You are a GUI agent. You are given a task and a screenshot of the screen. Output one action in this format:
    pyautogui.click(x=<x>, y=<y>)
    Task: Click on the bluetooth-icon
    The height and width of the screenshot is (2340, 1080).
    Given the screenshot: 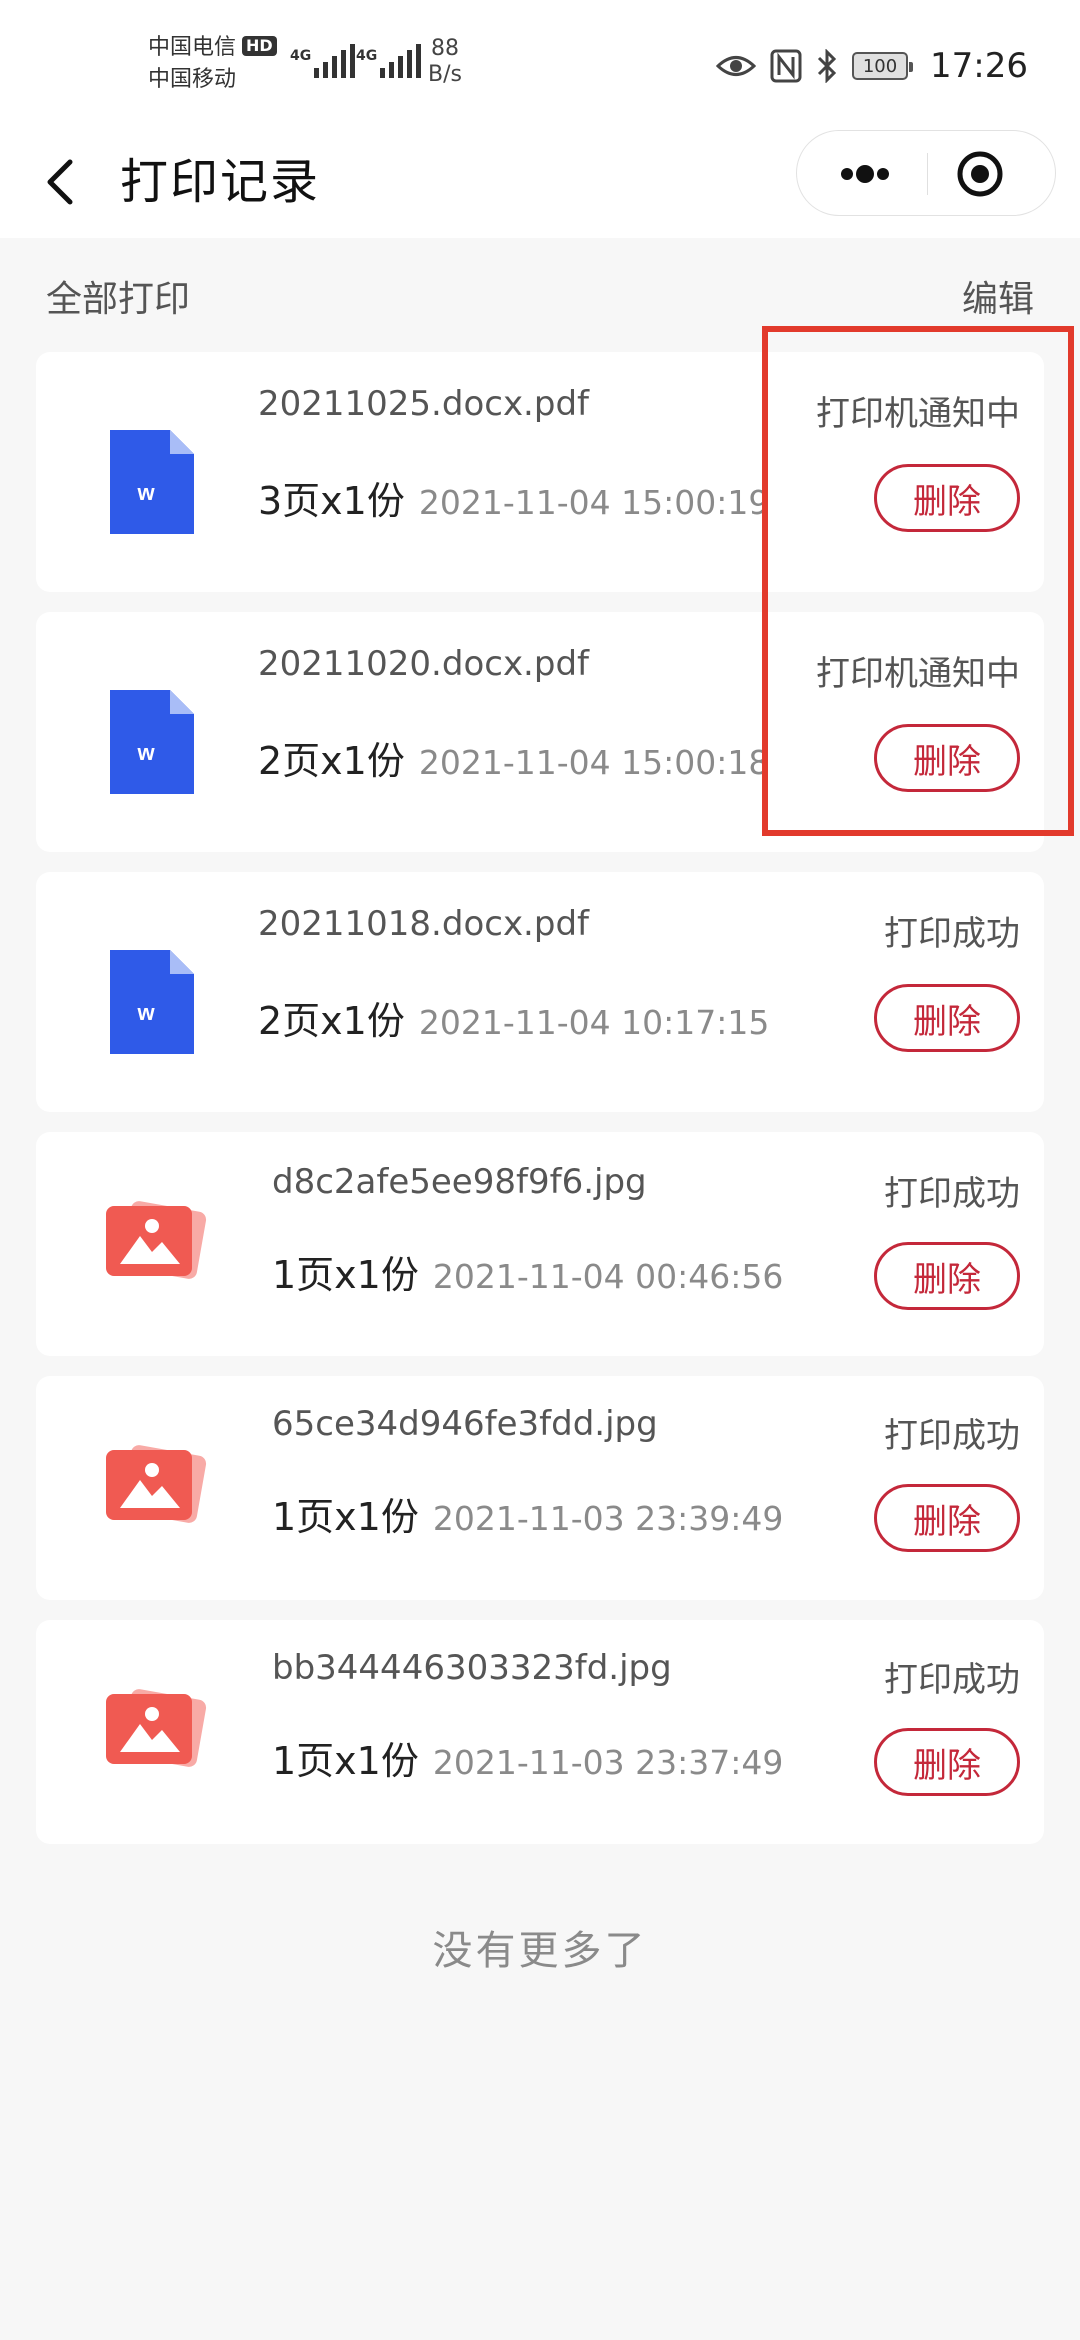 What is the action you would take?
    pyautogui.click(x=827, y=66)
    